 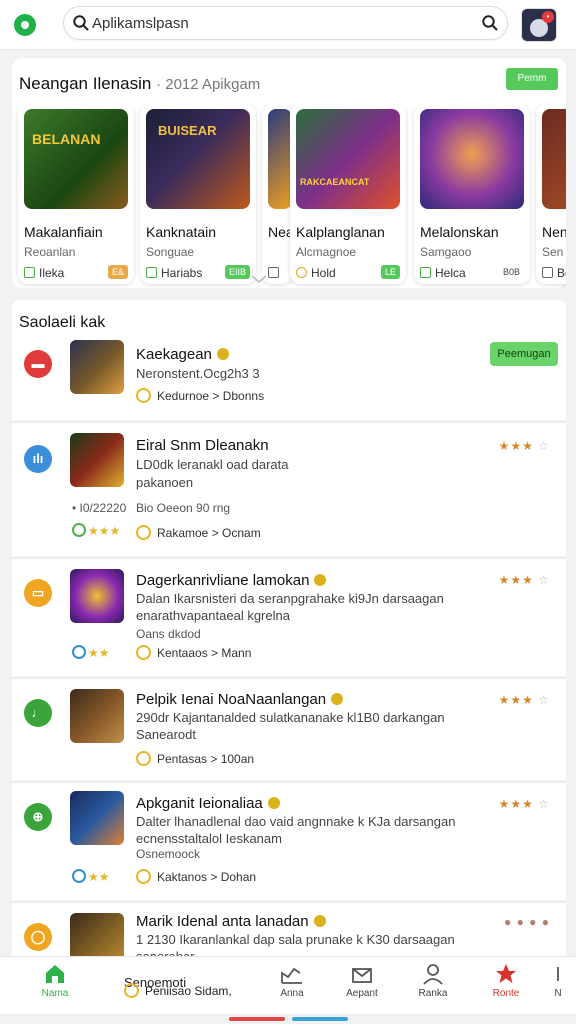 I want to click on nav-profile: Ranka, so click(x=433, y=987).